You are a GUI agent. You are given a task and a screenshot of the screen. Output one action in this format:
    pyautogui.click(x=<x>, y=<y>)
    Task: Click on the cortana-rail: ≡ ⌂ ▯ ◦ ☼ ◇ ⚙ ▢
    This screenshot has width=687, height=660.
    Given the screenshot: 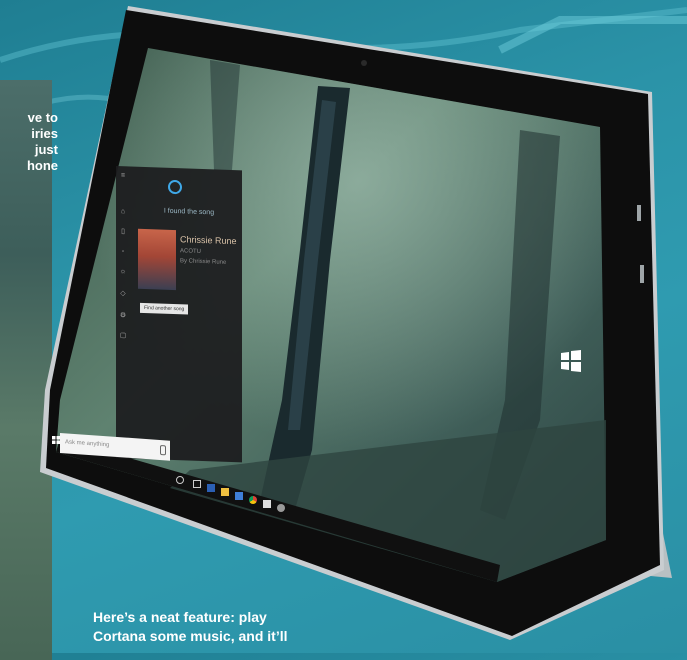 What is the action you would take?
    pyautogui.click(x=123, y=312)
    